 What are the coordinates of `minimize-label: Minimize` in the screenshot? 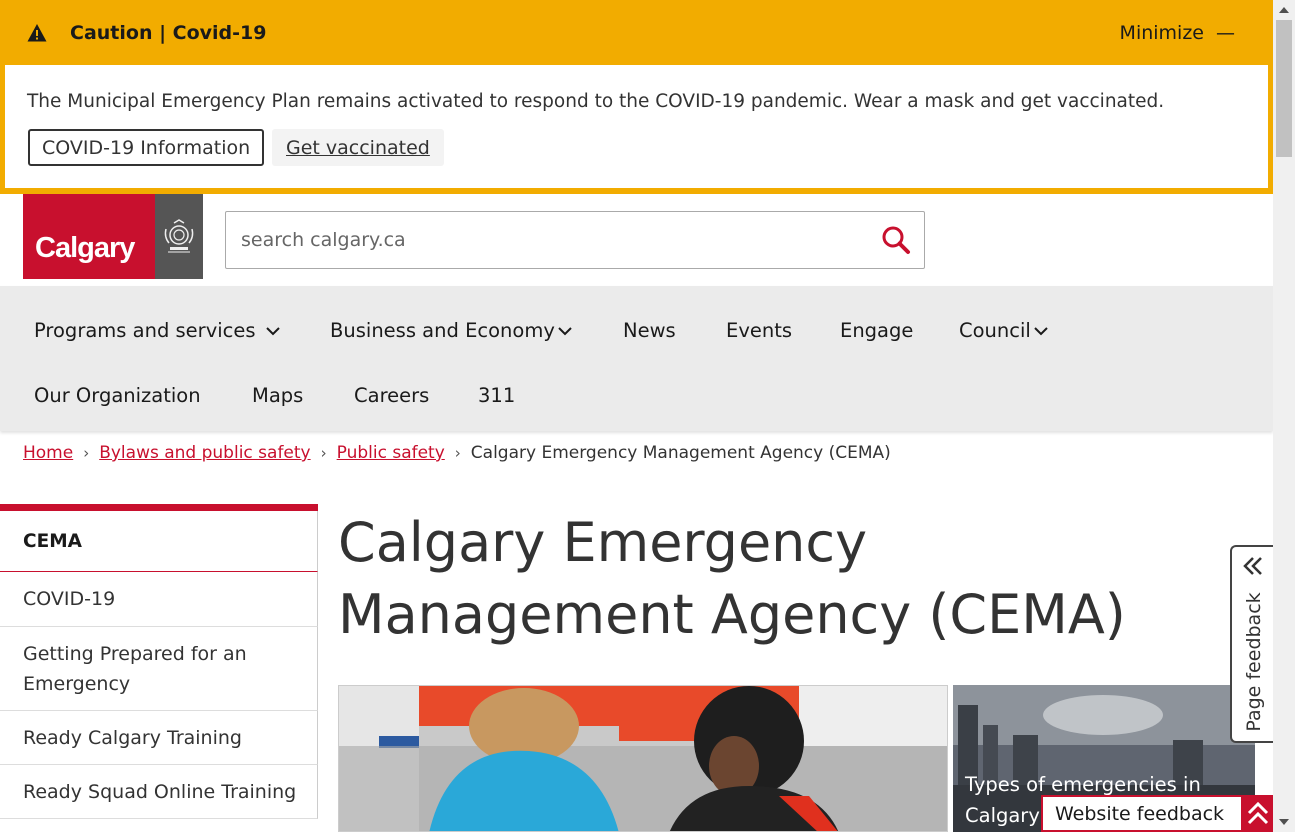 It's located at (1161, 33).